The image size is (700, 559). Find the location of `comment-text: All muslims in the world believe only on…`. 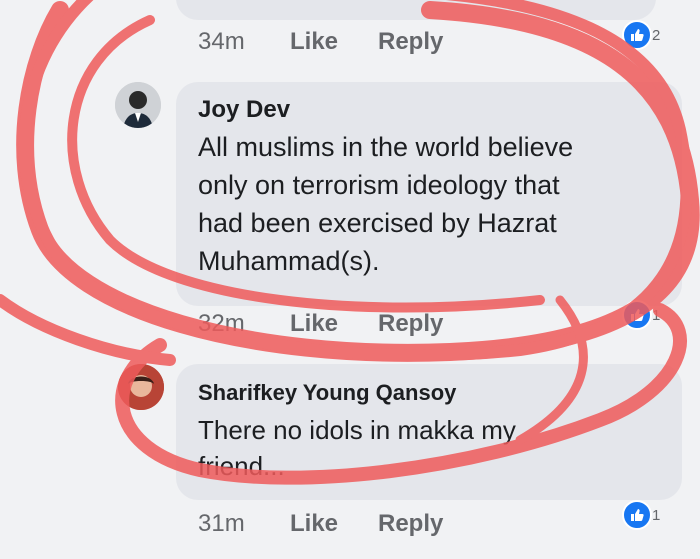

comment-text: All muslims in the world believe only on… is located at coordinates (385, 204).